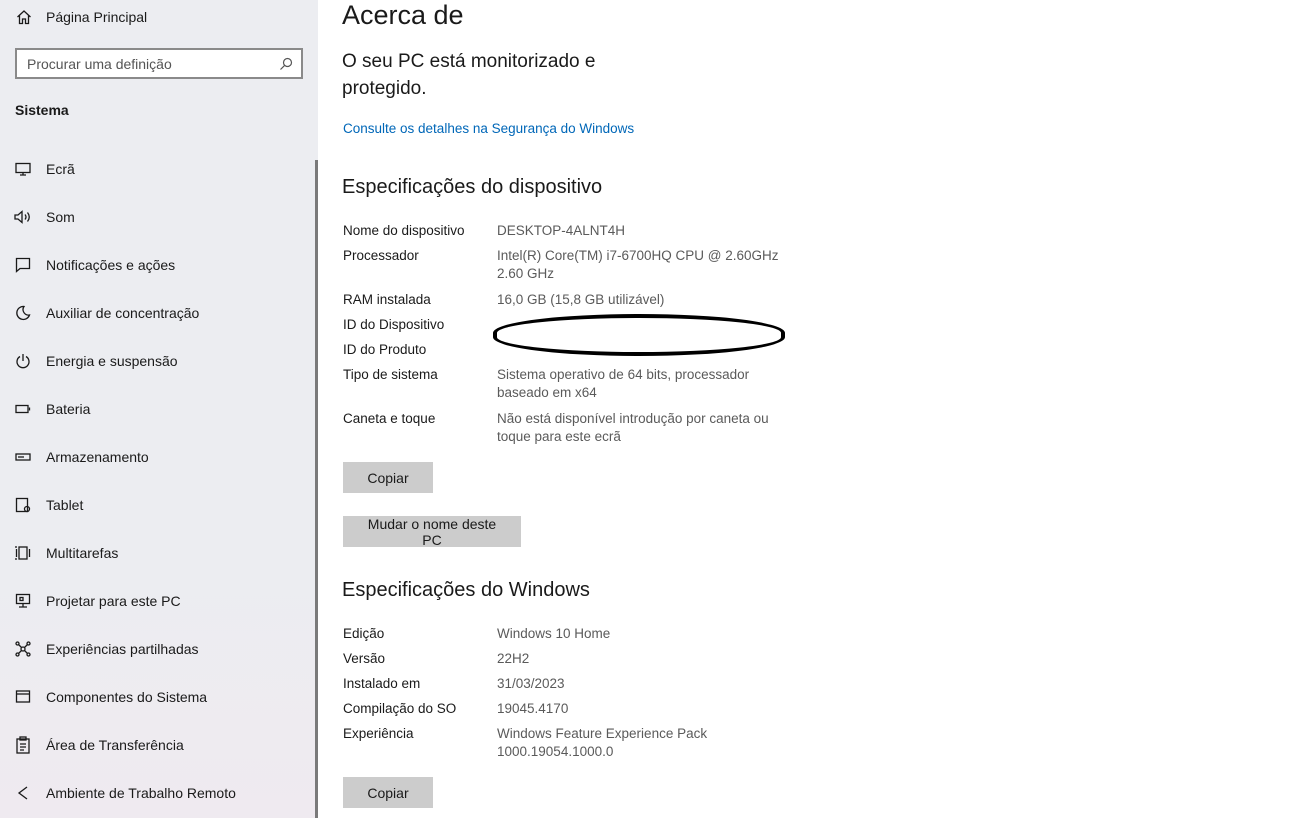 This screenshot has height=818, width=1309. What do you see at coordinates (403, 15) in the screenshot?
I see `page-title: Acerca de` at bounding box center [403, 15].